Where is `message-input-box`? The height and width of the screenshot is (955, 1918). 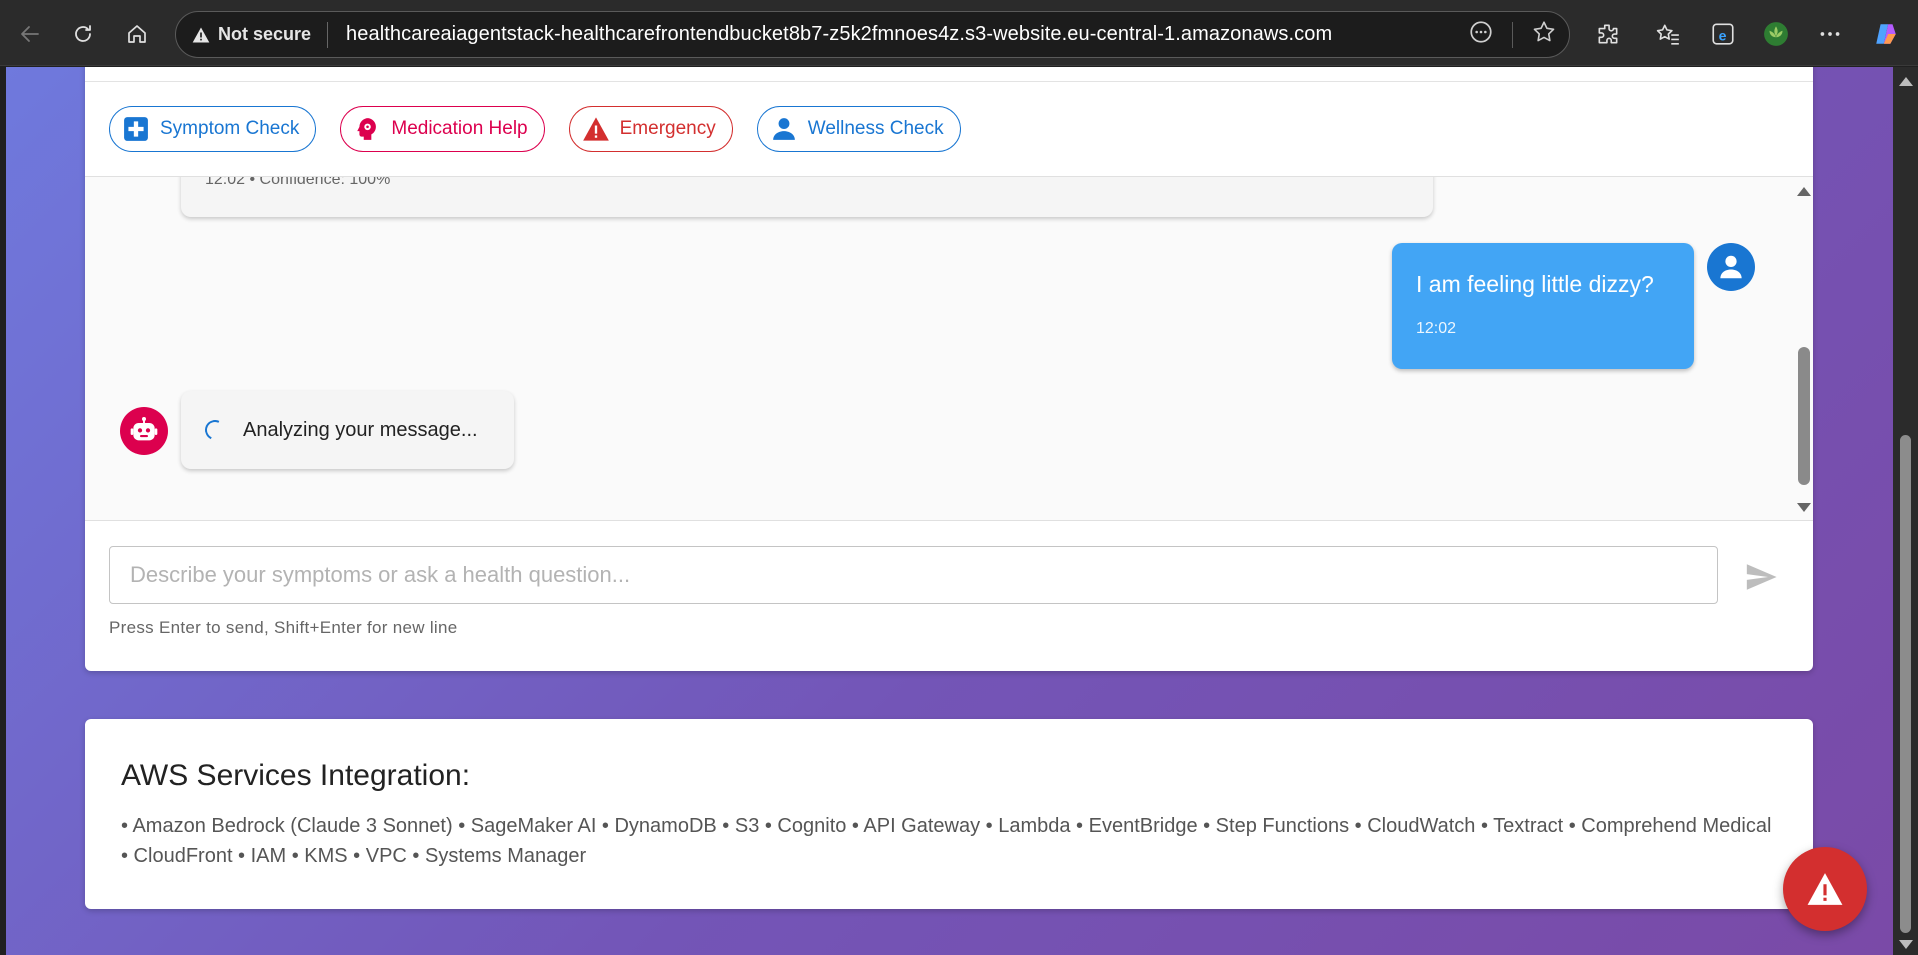 message-input-box is located at coordinates (913, 575).